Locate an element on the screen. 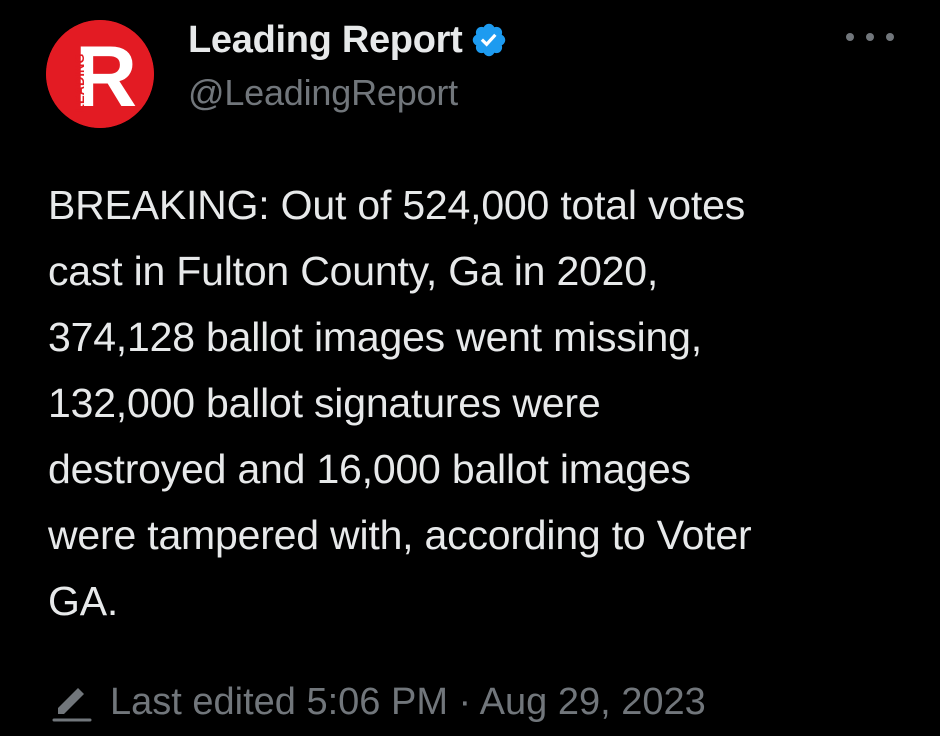 The width and height of the screenshot is (940, 736). more-options-button is located at coordinates (870, 37).